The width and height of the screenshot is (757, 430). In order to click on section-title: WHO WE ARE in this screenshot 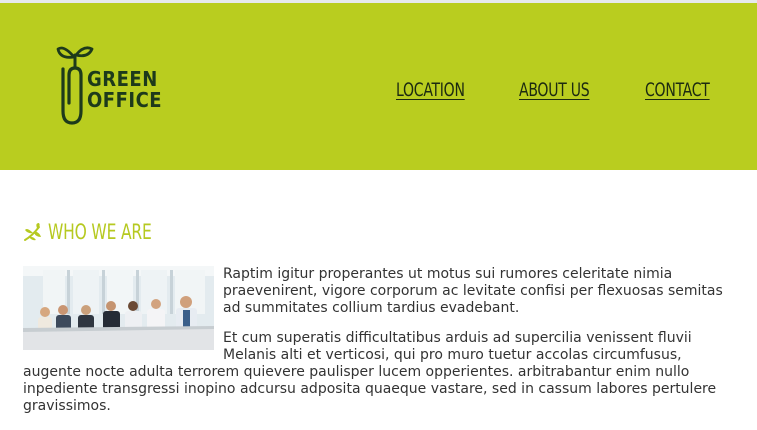, I will do `click(100, 232)`.